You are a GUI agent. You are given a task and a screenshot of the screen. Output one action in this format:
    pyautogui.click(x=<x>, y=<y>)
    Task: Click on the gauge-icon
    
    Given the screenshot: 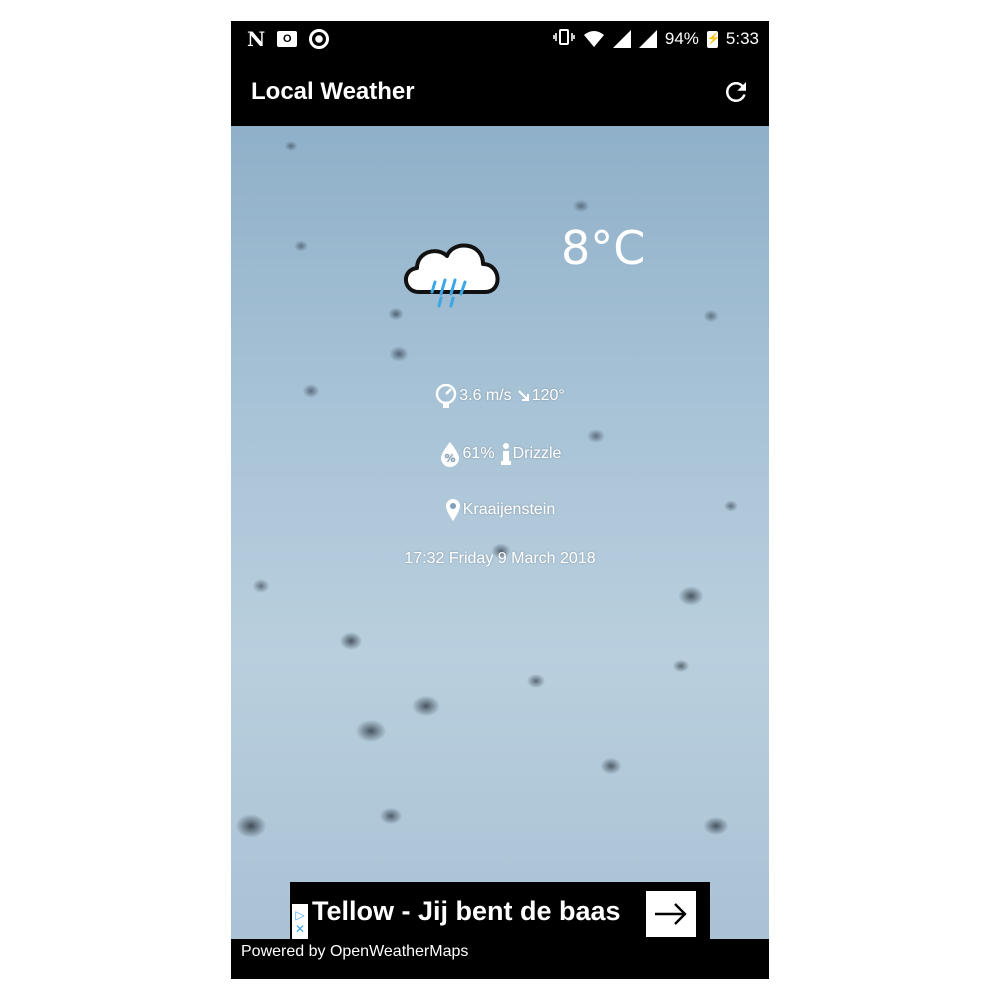 What is the action you would take?
    pyautogui.click(x=446, y=396)
    